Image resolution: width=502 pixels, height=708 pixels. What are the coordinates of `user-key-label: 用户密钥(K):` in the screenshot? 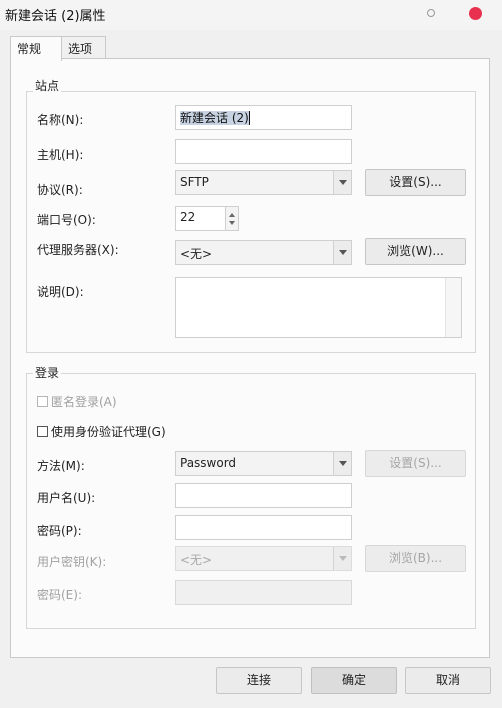 It's located at (72, 562).